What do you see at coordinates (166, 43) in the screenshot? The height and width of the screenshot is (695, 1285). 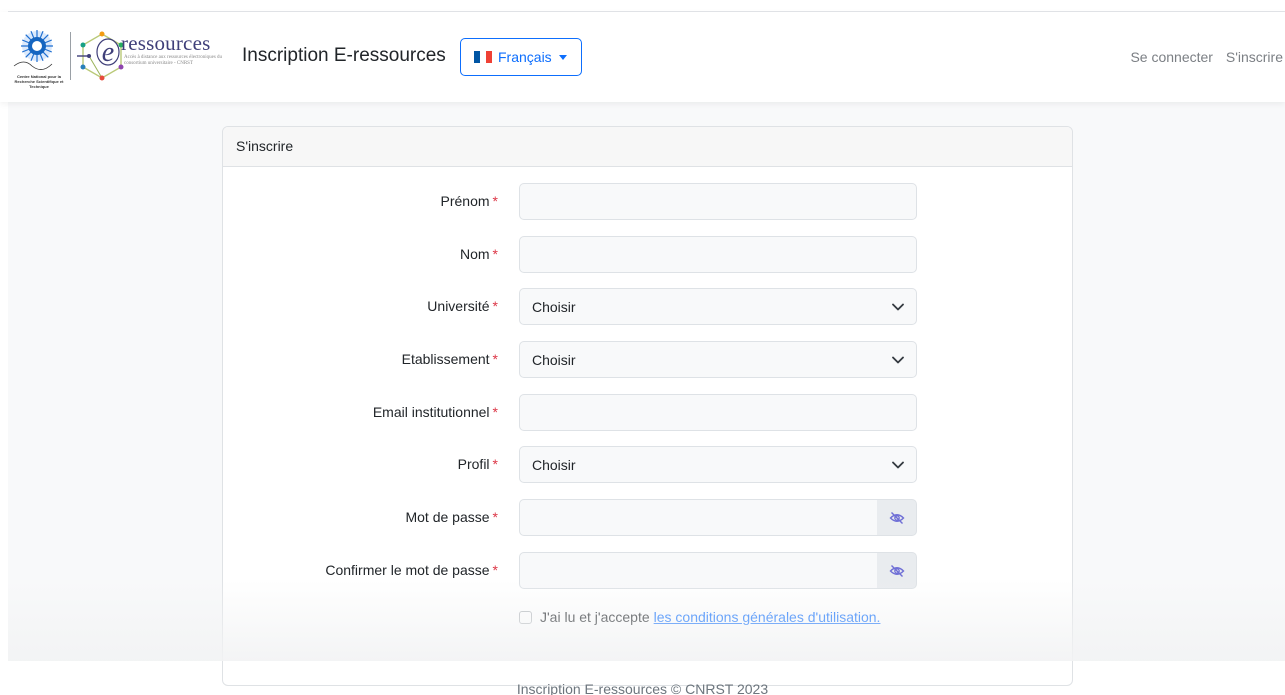 I see `eressources-wordmark: ressources` at bounding box center [166, 43].